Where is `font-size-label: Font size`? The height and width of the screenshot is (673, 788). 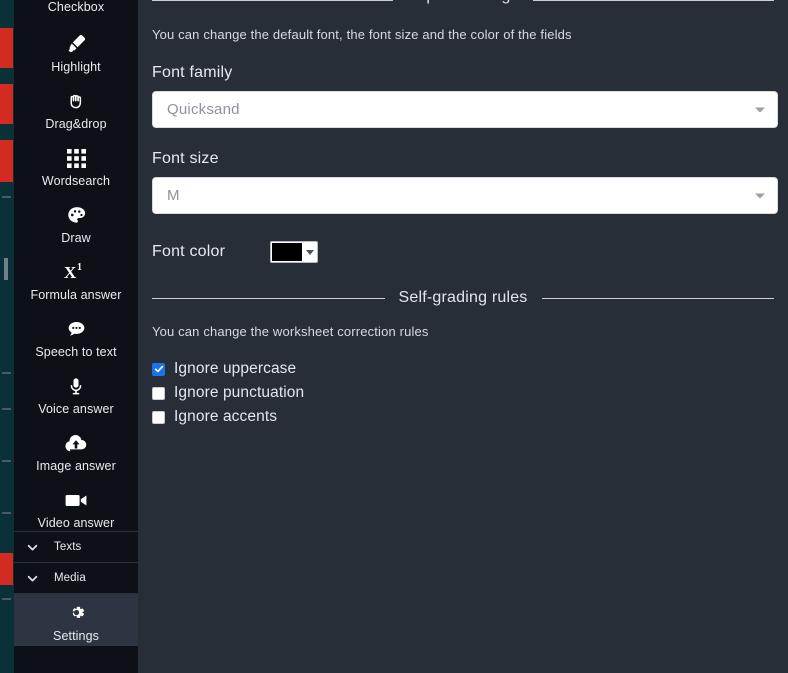 font-size-label: Font size is located at coordinates (185, 158).